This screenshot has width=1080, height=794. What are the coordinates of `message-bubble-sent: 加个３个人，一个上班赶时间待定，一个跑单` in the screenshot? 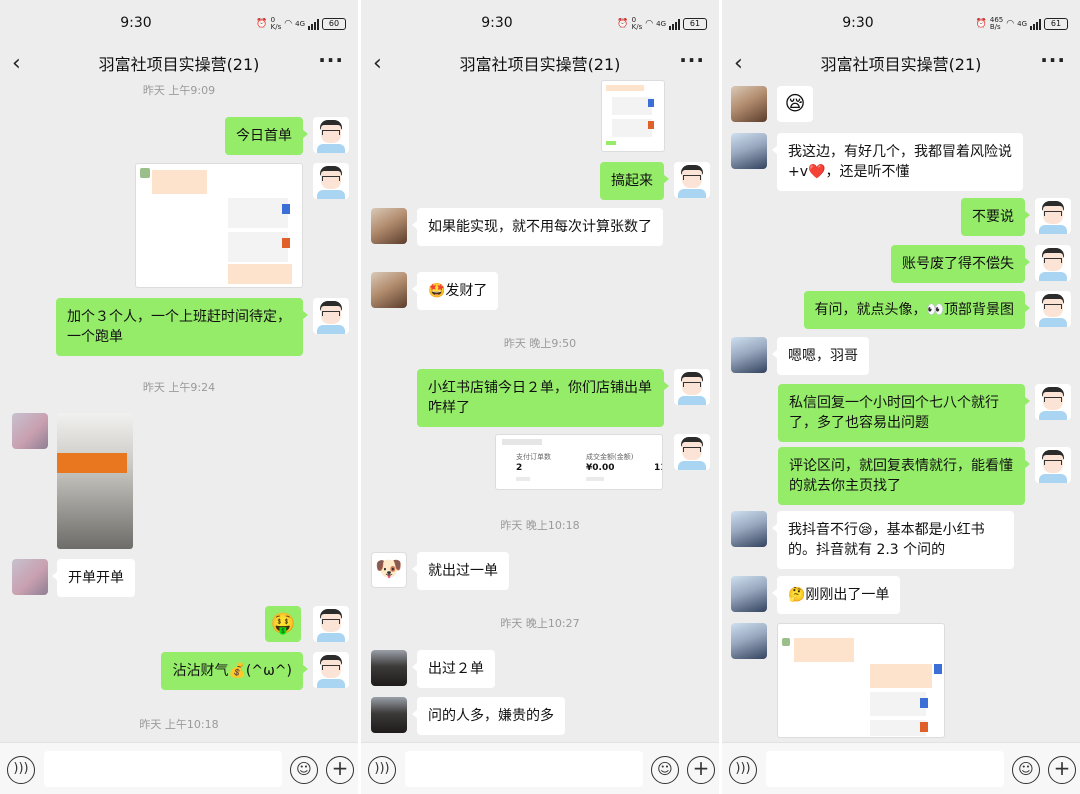 It's located at (182, 327).